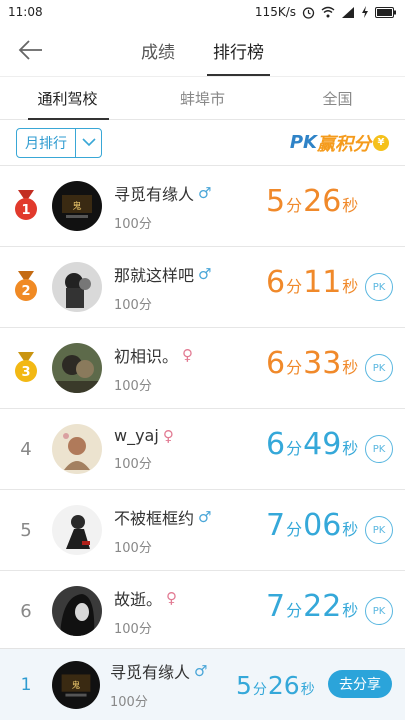 The image size is (405, 720). I want to click on list-item: 2 那就这样吧 ♂ 100分 6 分 11 秒 PK, so click(202, 287).